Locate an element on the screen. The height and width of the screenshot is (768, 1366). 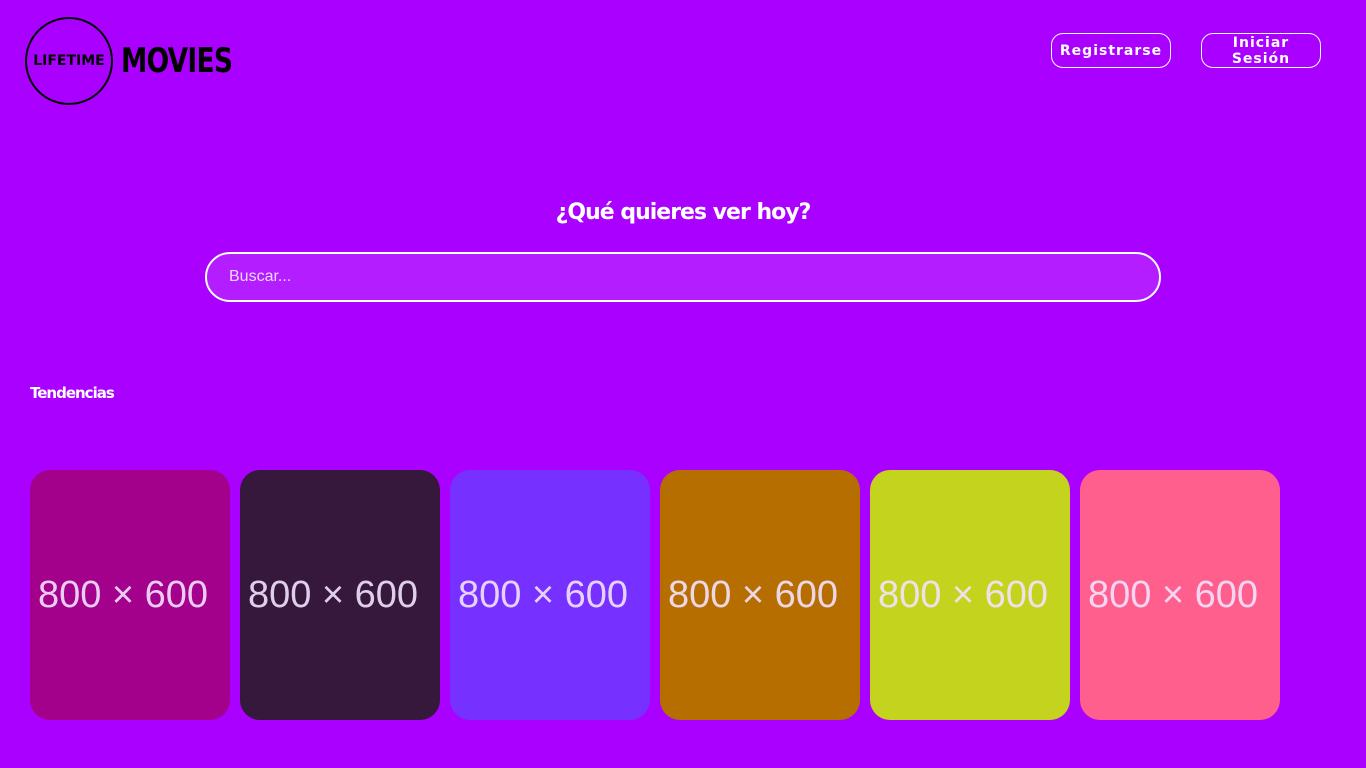
register-button: Registrarse is located at coordinates (1111, 50).